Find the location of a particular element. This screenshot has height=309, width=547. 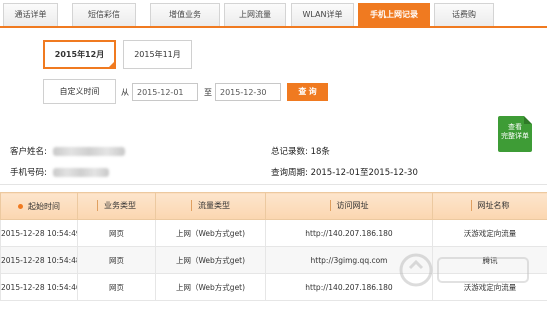

cell-start-time: 2015-12-28 10:54:49 is located at coordinates (39, 233).